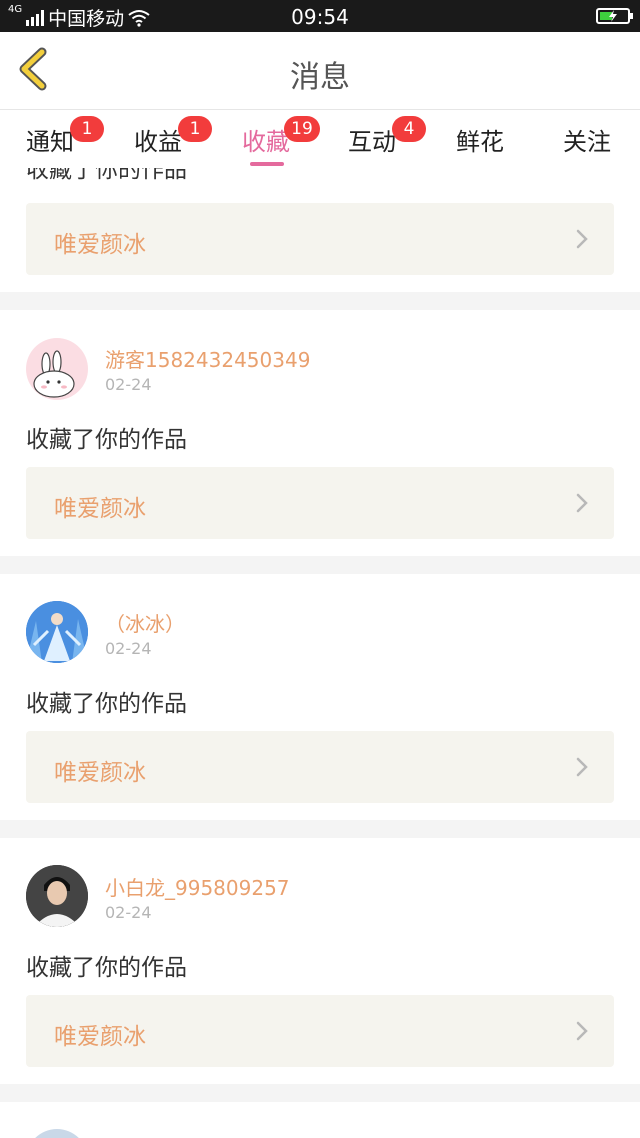 The height and width of the screenshot is (1138, 640). I want to click on tab-notifications: 通知 1, so click(65, 136).